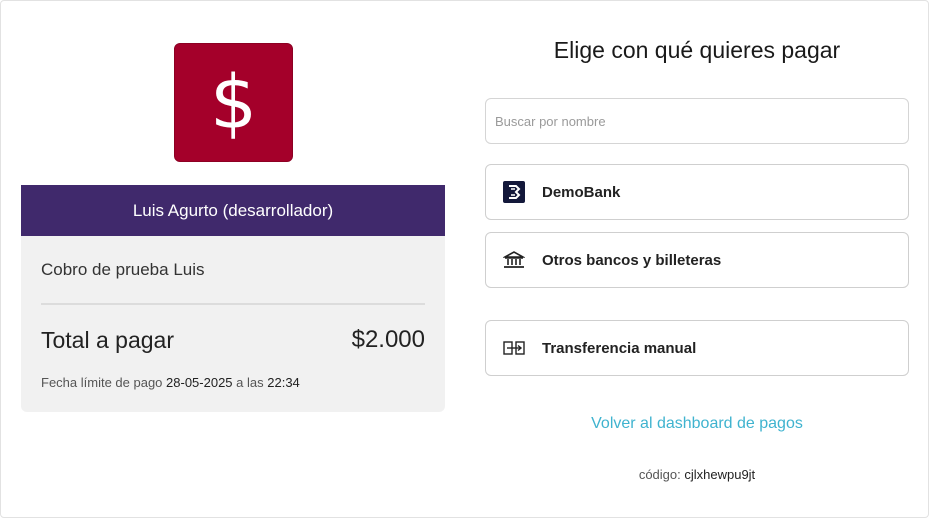 The width and height of the screenshot is (929, 518). I want to click on option-other-banks: Otros bancos y billeteras, so click(697, 260).